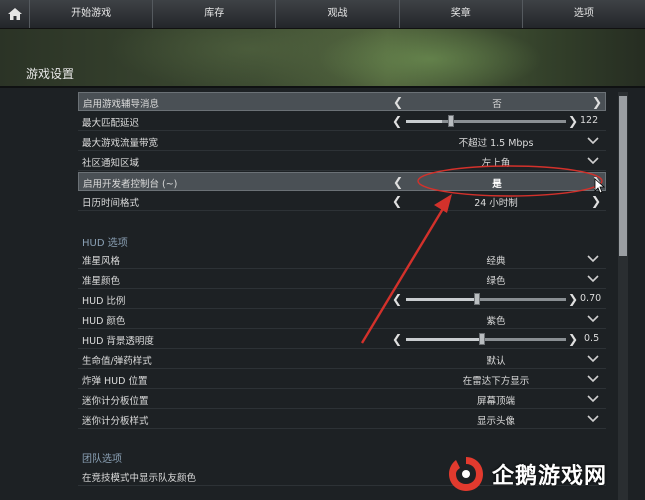 The width and height of the screenshot is (645, 500). What do you see at coordinates (215, 14) in the screenshot?
I see `nav-inventory: 库存` at bounding box center [215, 14].